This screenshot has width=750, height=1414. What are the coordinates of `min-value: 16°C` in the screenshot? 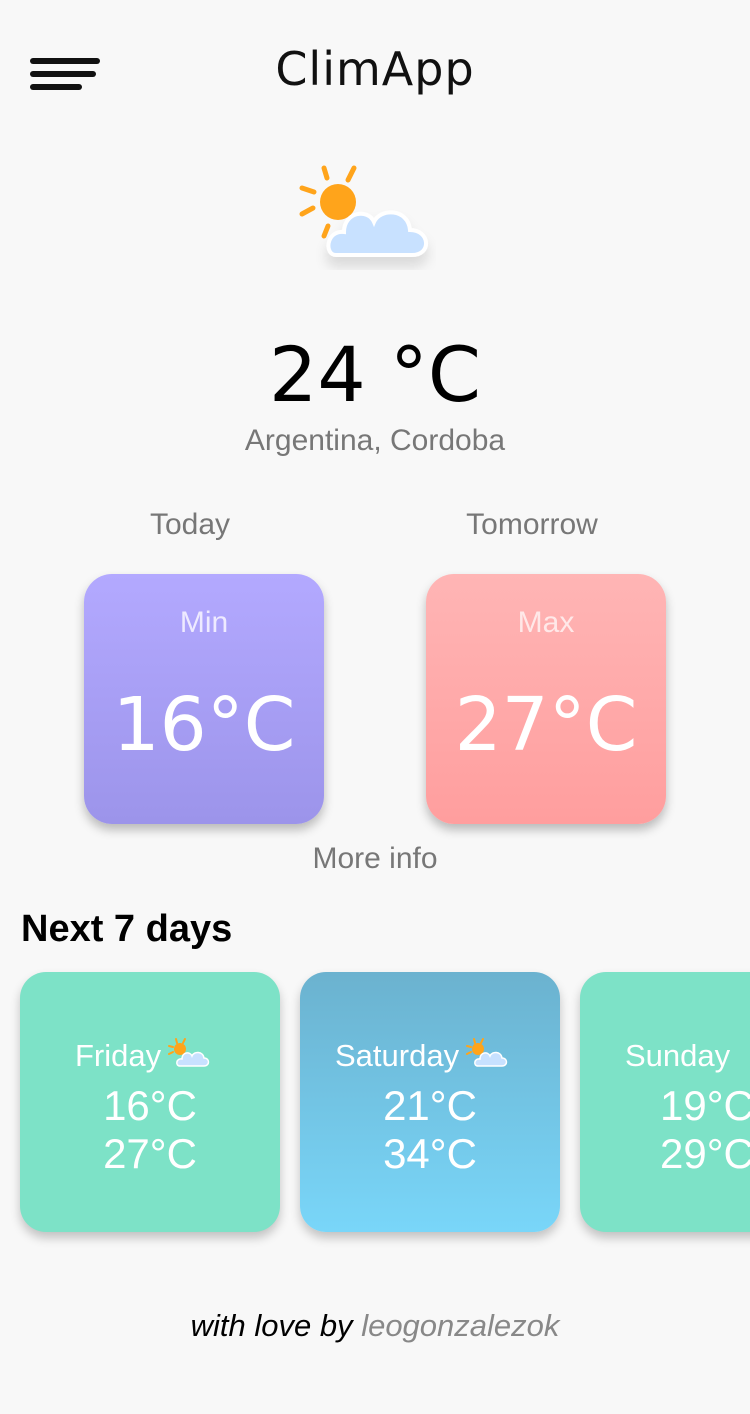 It's located at (204, 725).